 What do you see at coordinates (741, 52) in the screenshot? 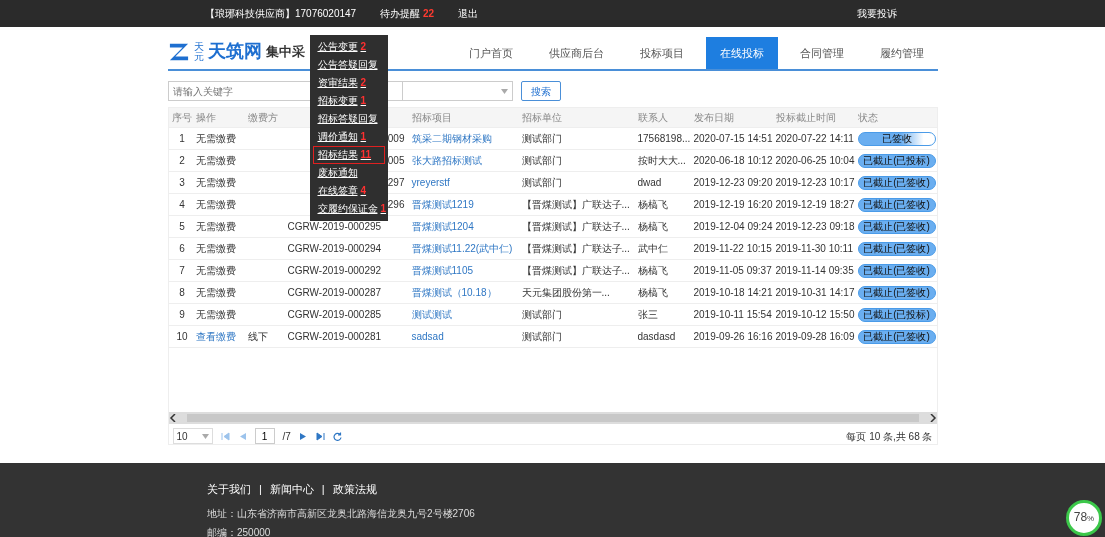
I see `nav-tab: 在线投标` at bounding box center [741, 52].